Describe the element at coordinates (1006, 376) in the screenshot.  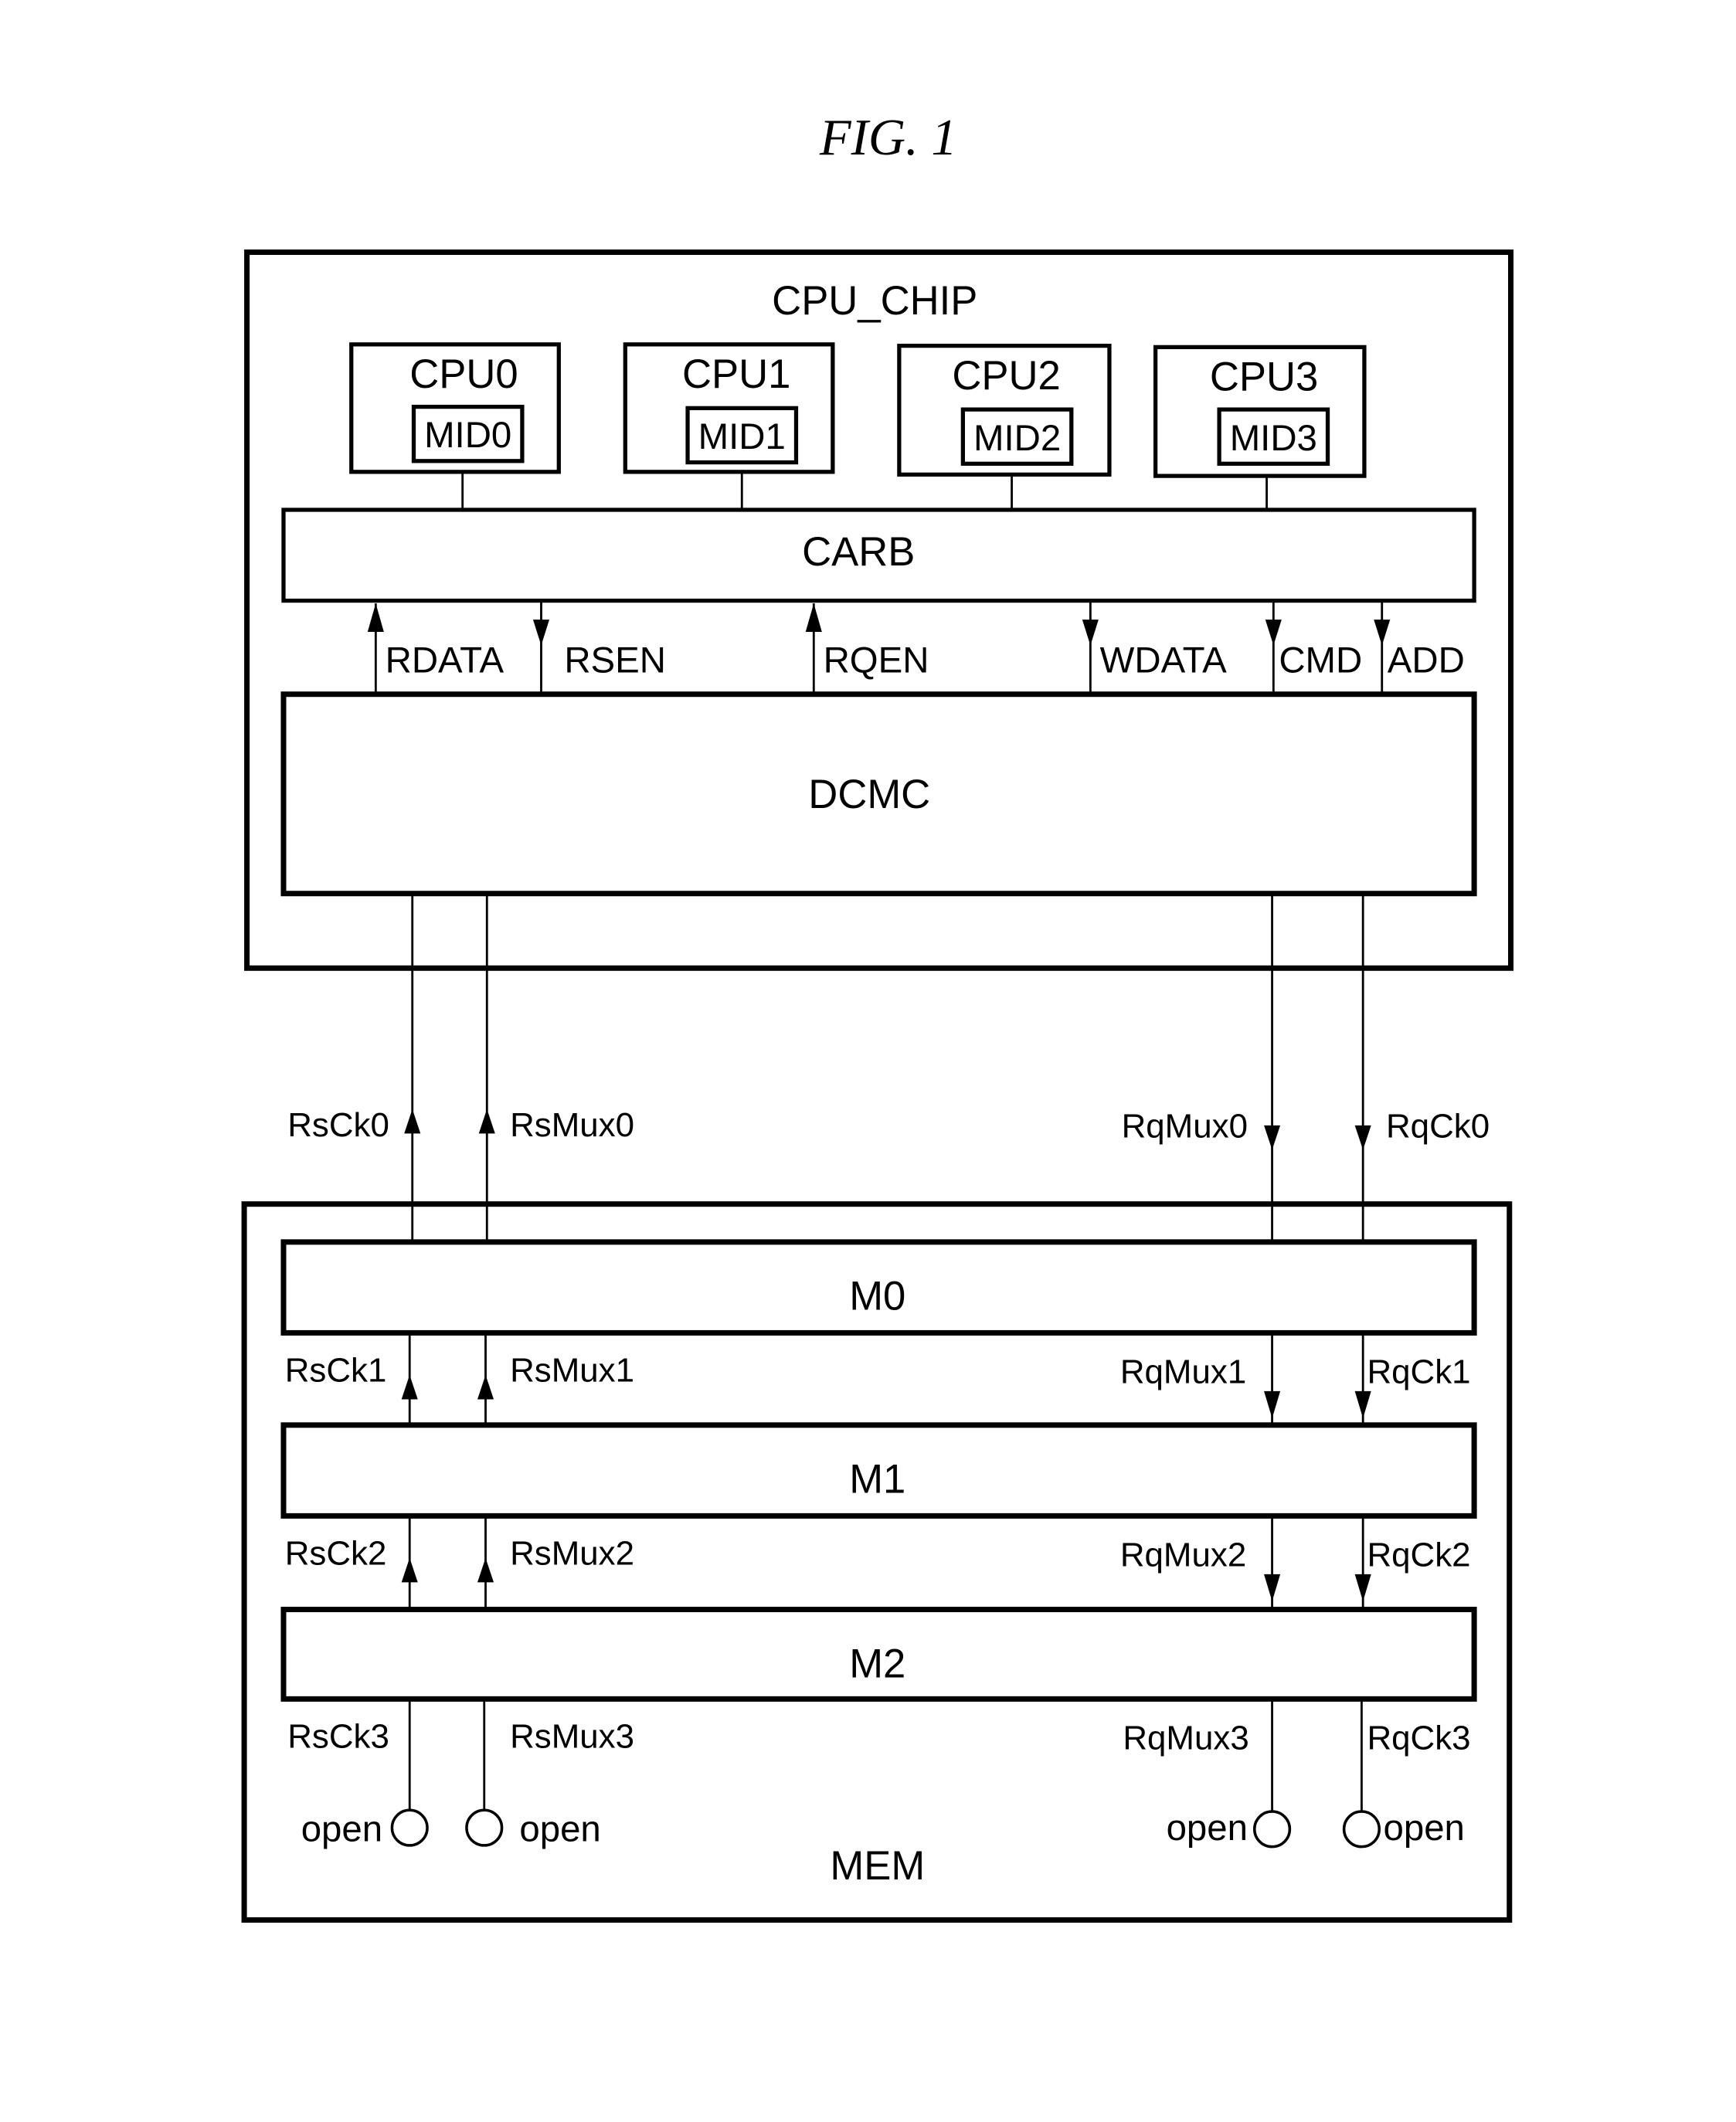
I see `cpu2-label: CPU2` at that location.